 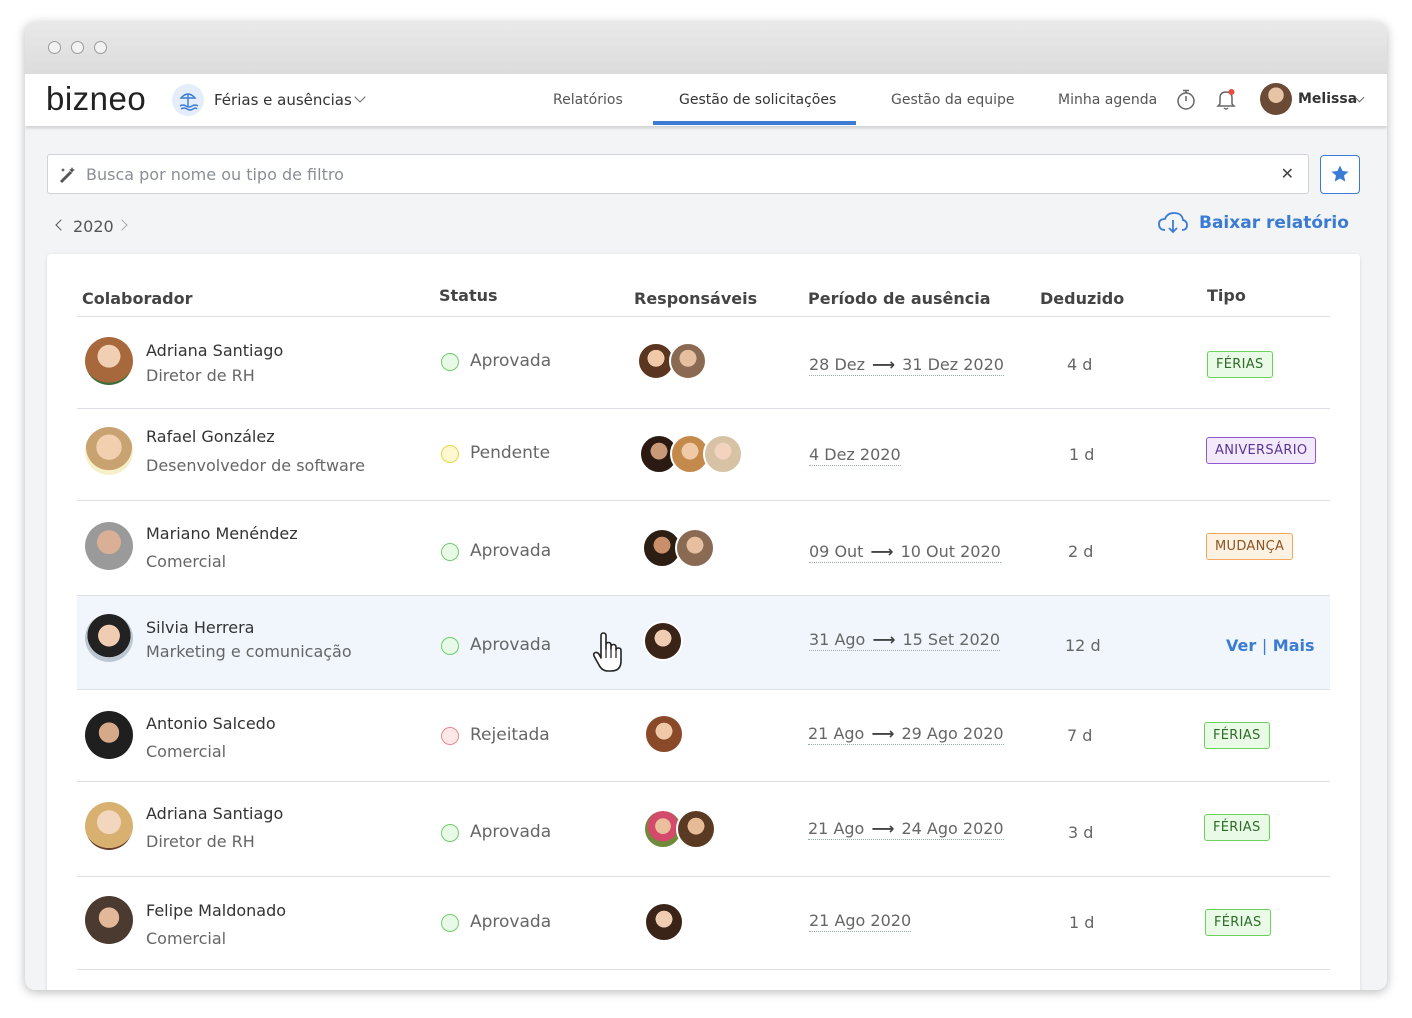 What do you see at coordinates (215, 174) in the screenshot?
I see `search-placeholder: Busca por nome ou tipo de filtro` at bounding box center [215, 174].